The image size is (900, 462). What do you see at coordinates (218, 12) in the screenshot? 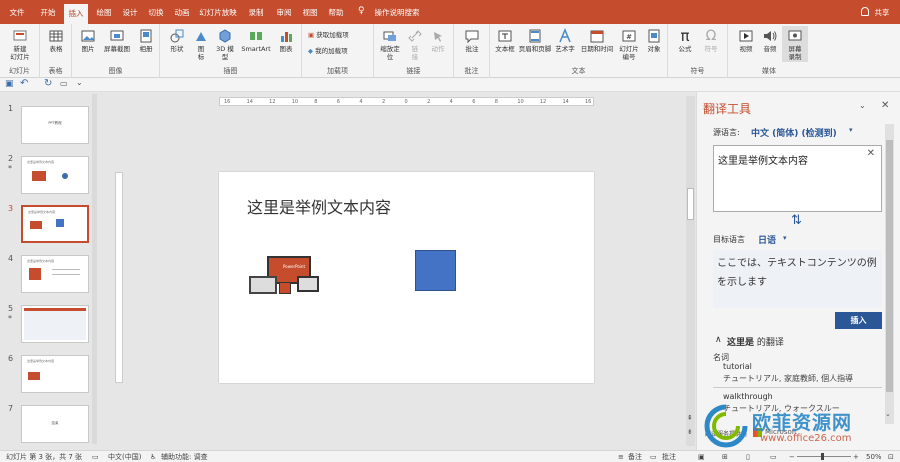
I see `tab-slideshow: 幻灯片放映` at bounding box center [218, 12].